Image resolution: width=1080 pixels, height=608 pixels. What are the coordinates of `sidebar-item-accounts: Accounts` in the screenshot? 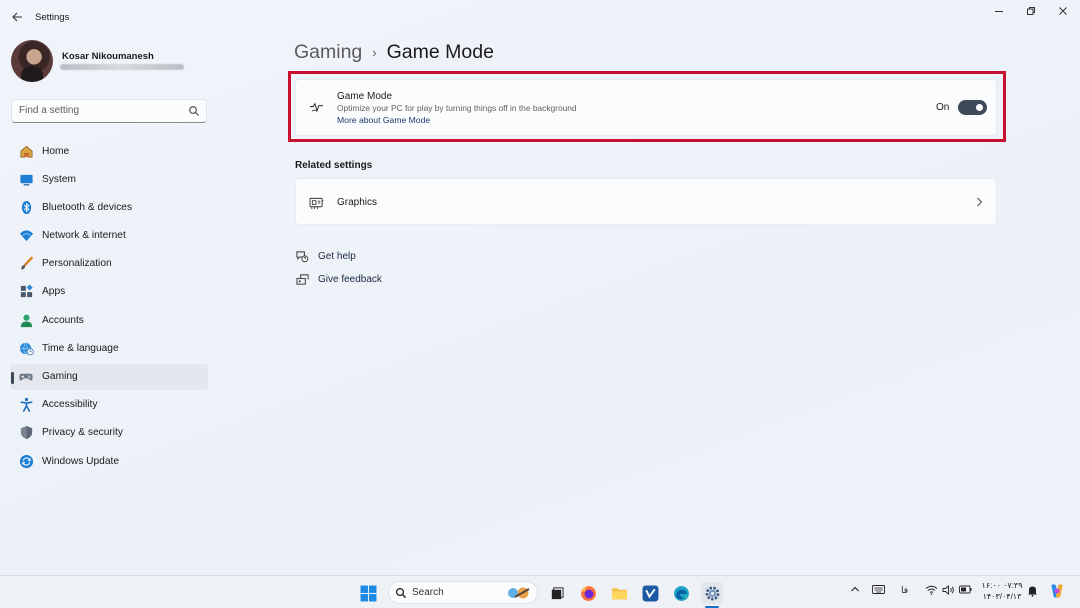 It's located at (109, 320).